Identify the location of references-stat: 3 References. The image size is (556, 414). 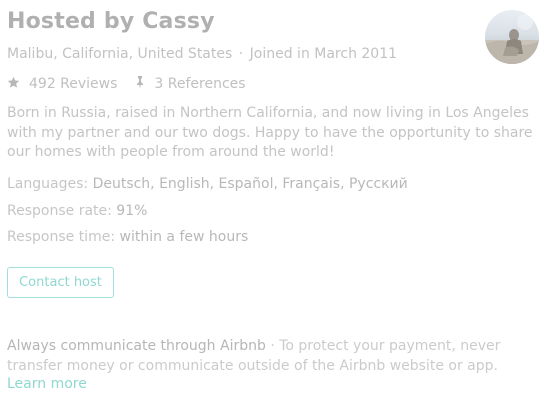
(190, 84).